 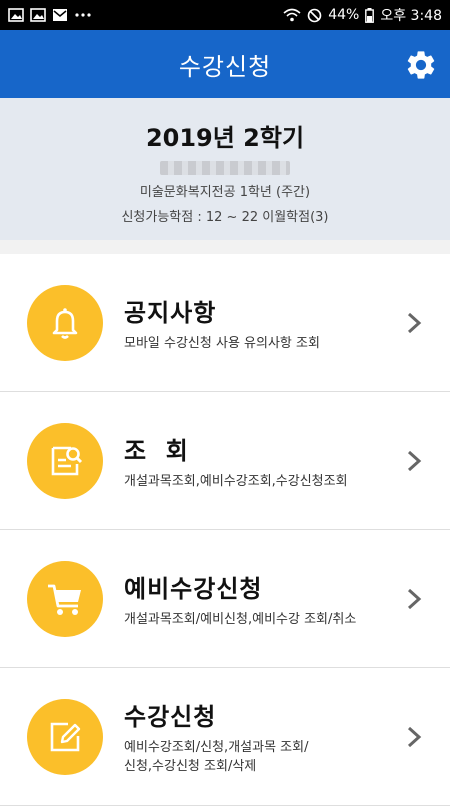 I want to click on credits-info: 신청가능학점 : 12 ~ 22 이월학점(3), so click(x=225, y=217).